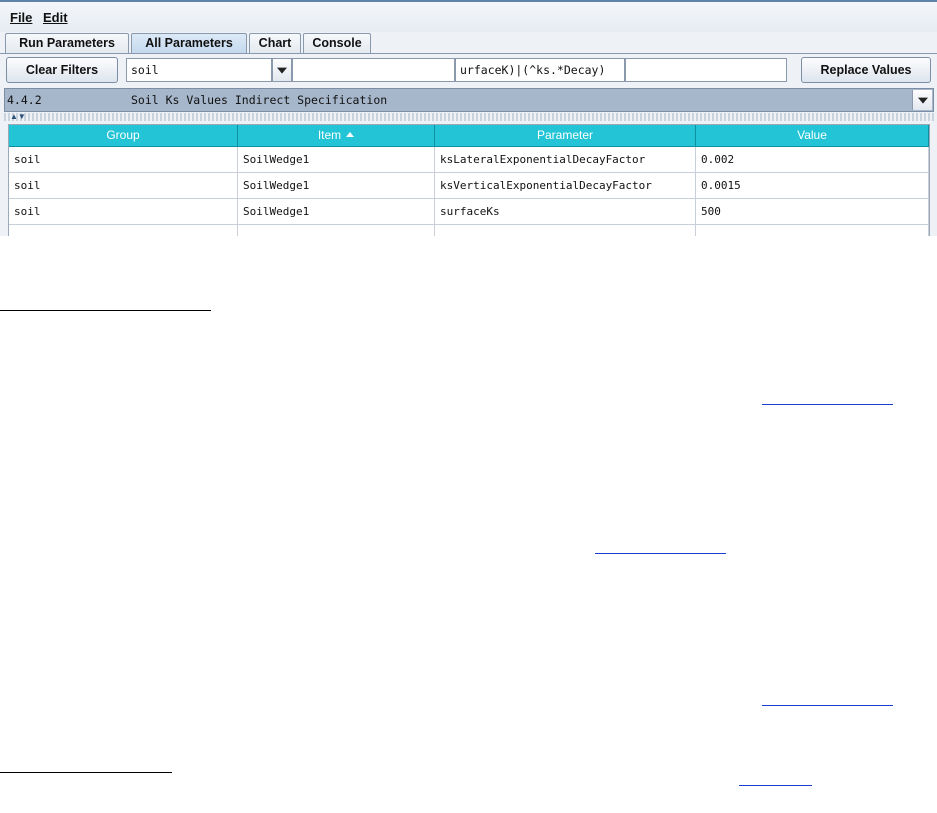  Describe the element at coordinates (189, 43) in the screenshot. I see `tab-all-parameters: All Parameters` at that location.